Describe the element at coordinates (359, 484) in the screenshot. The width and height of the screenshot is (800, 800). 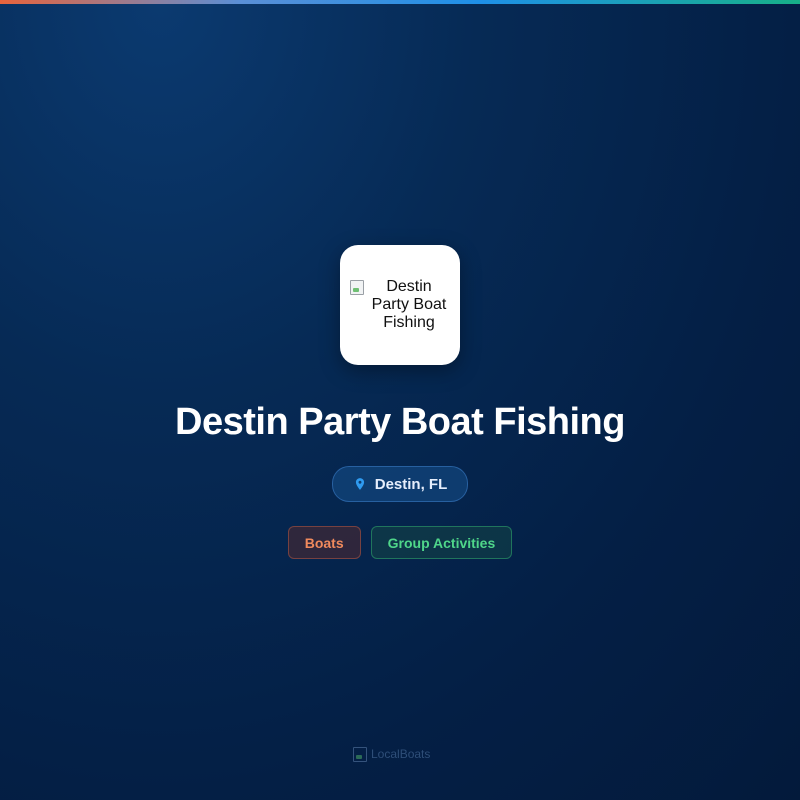
I see `map-pin-icon` at that location.